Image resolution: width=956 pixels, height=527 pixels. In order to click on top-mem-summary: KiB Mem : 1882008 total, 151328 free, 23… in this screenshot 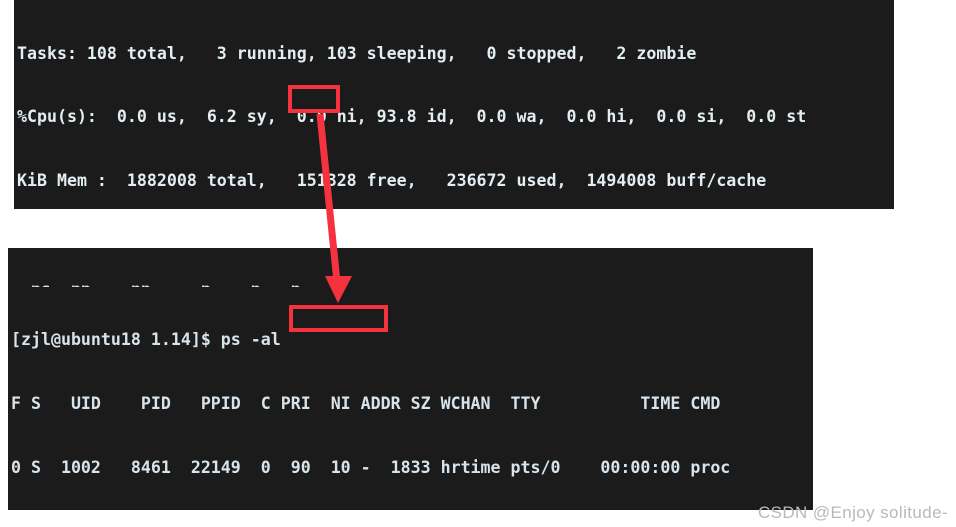, I will do `click(392, 181)`.